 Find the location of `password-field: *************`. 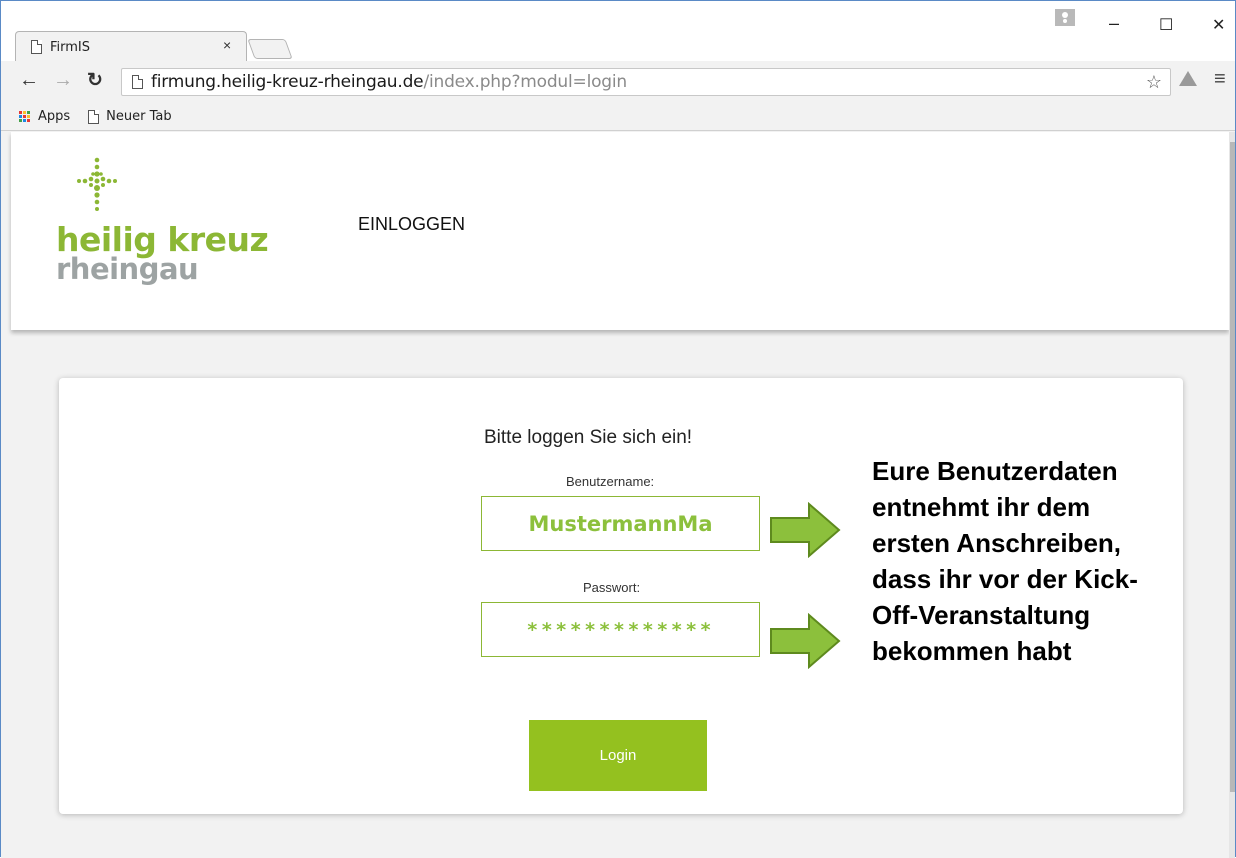

password-field: ************* is located at coordinates (620, 629).